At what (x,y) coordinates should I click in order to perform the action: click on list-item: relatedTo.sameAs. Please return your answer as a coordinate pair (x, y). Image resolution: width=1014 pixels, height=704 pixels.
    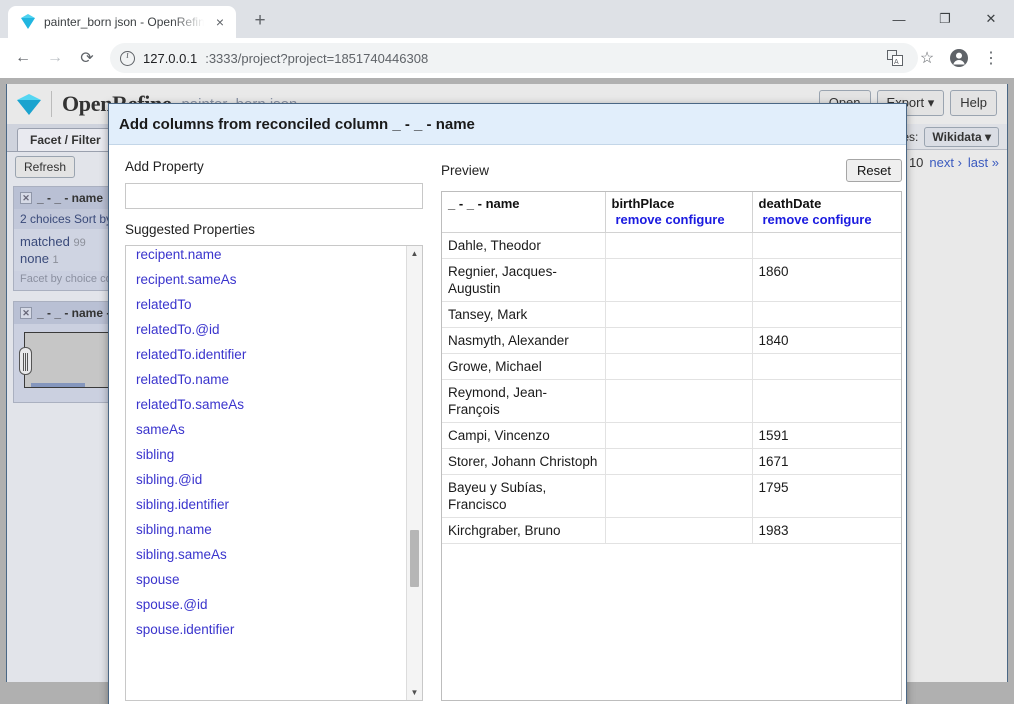
    Looking at the image, I should click on (270, 404).